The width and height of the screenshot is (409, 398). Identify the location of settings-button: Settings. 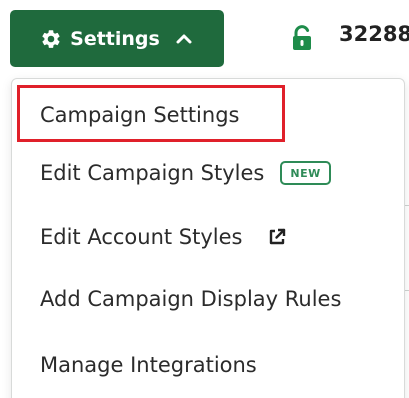
(117, 38).